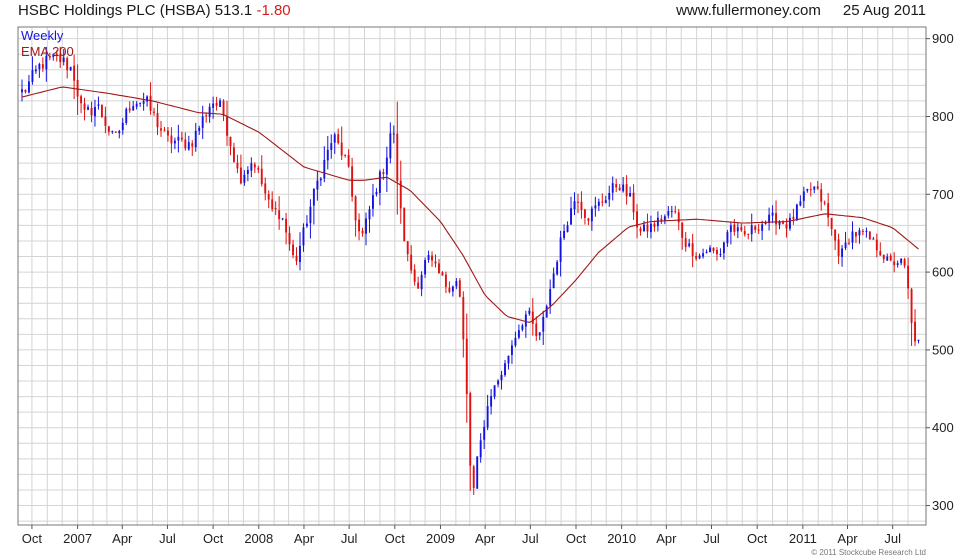 The width and height of the screenshot is (980, 560). What do you see at coordinates (943, 194) in the screenshot?
I see `y-tick-label: 700` at bounding box center [943, 194].